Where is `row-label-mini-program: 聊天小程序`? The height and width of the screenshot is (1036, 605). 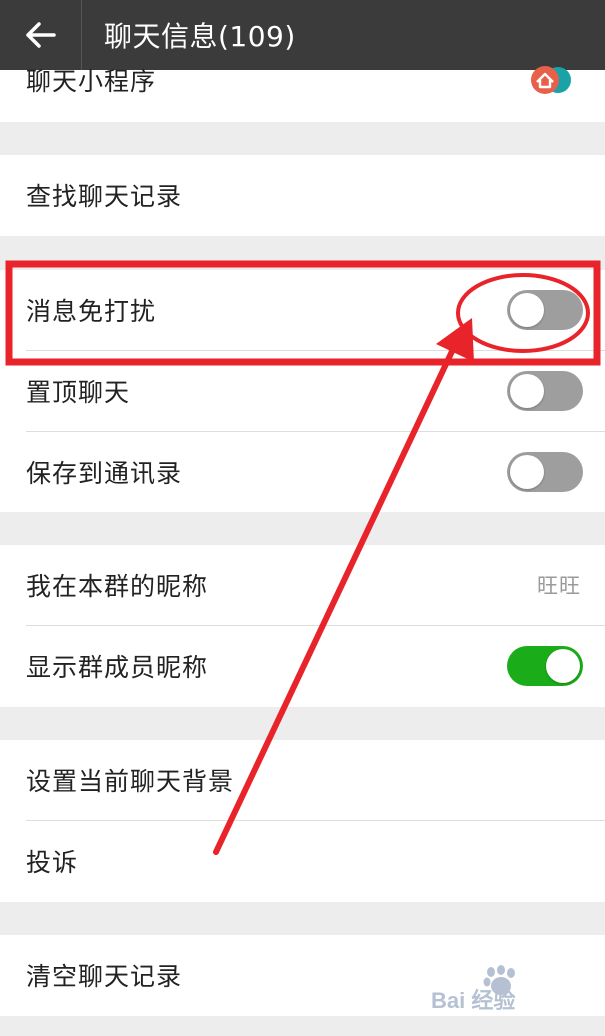
row-label-mini-program: 聊天小程序 is located at coordinates (91, 81).